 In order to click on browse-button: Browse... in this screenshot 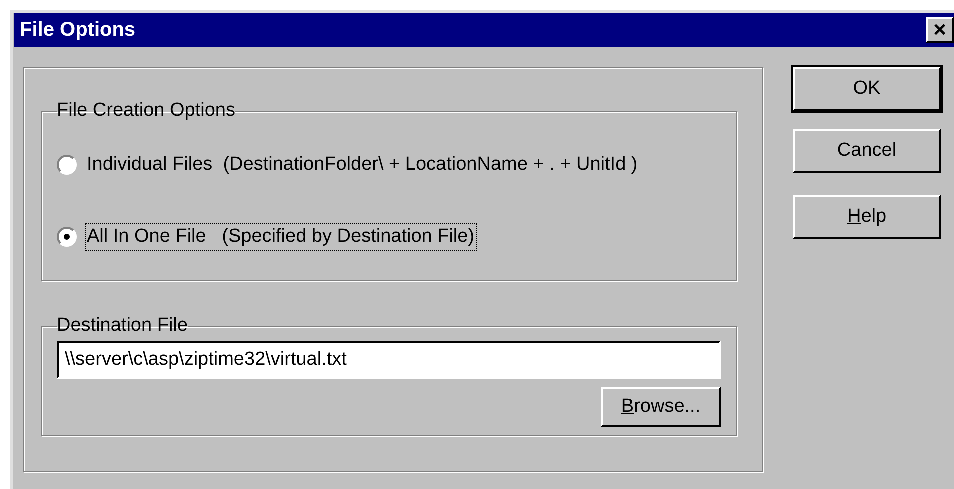, I will do `click(661, 407)`.